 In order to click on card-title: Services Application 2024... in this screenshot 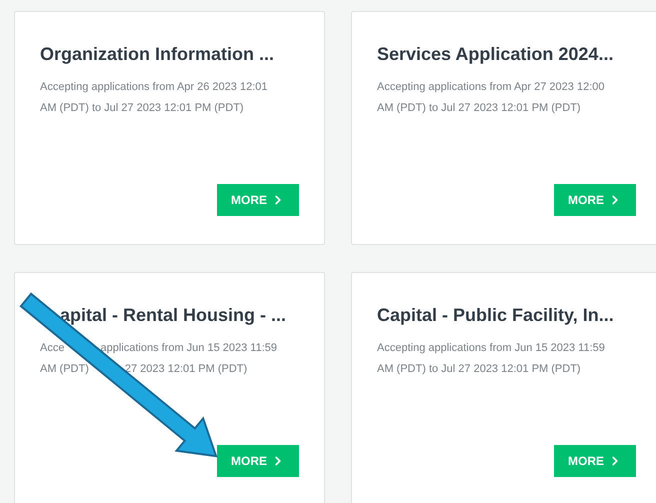, I will do `click(495, 54)`.